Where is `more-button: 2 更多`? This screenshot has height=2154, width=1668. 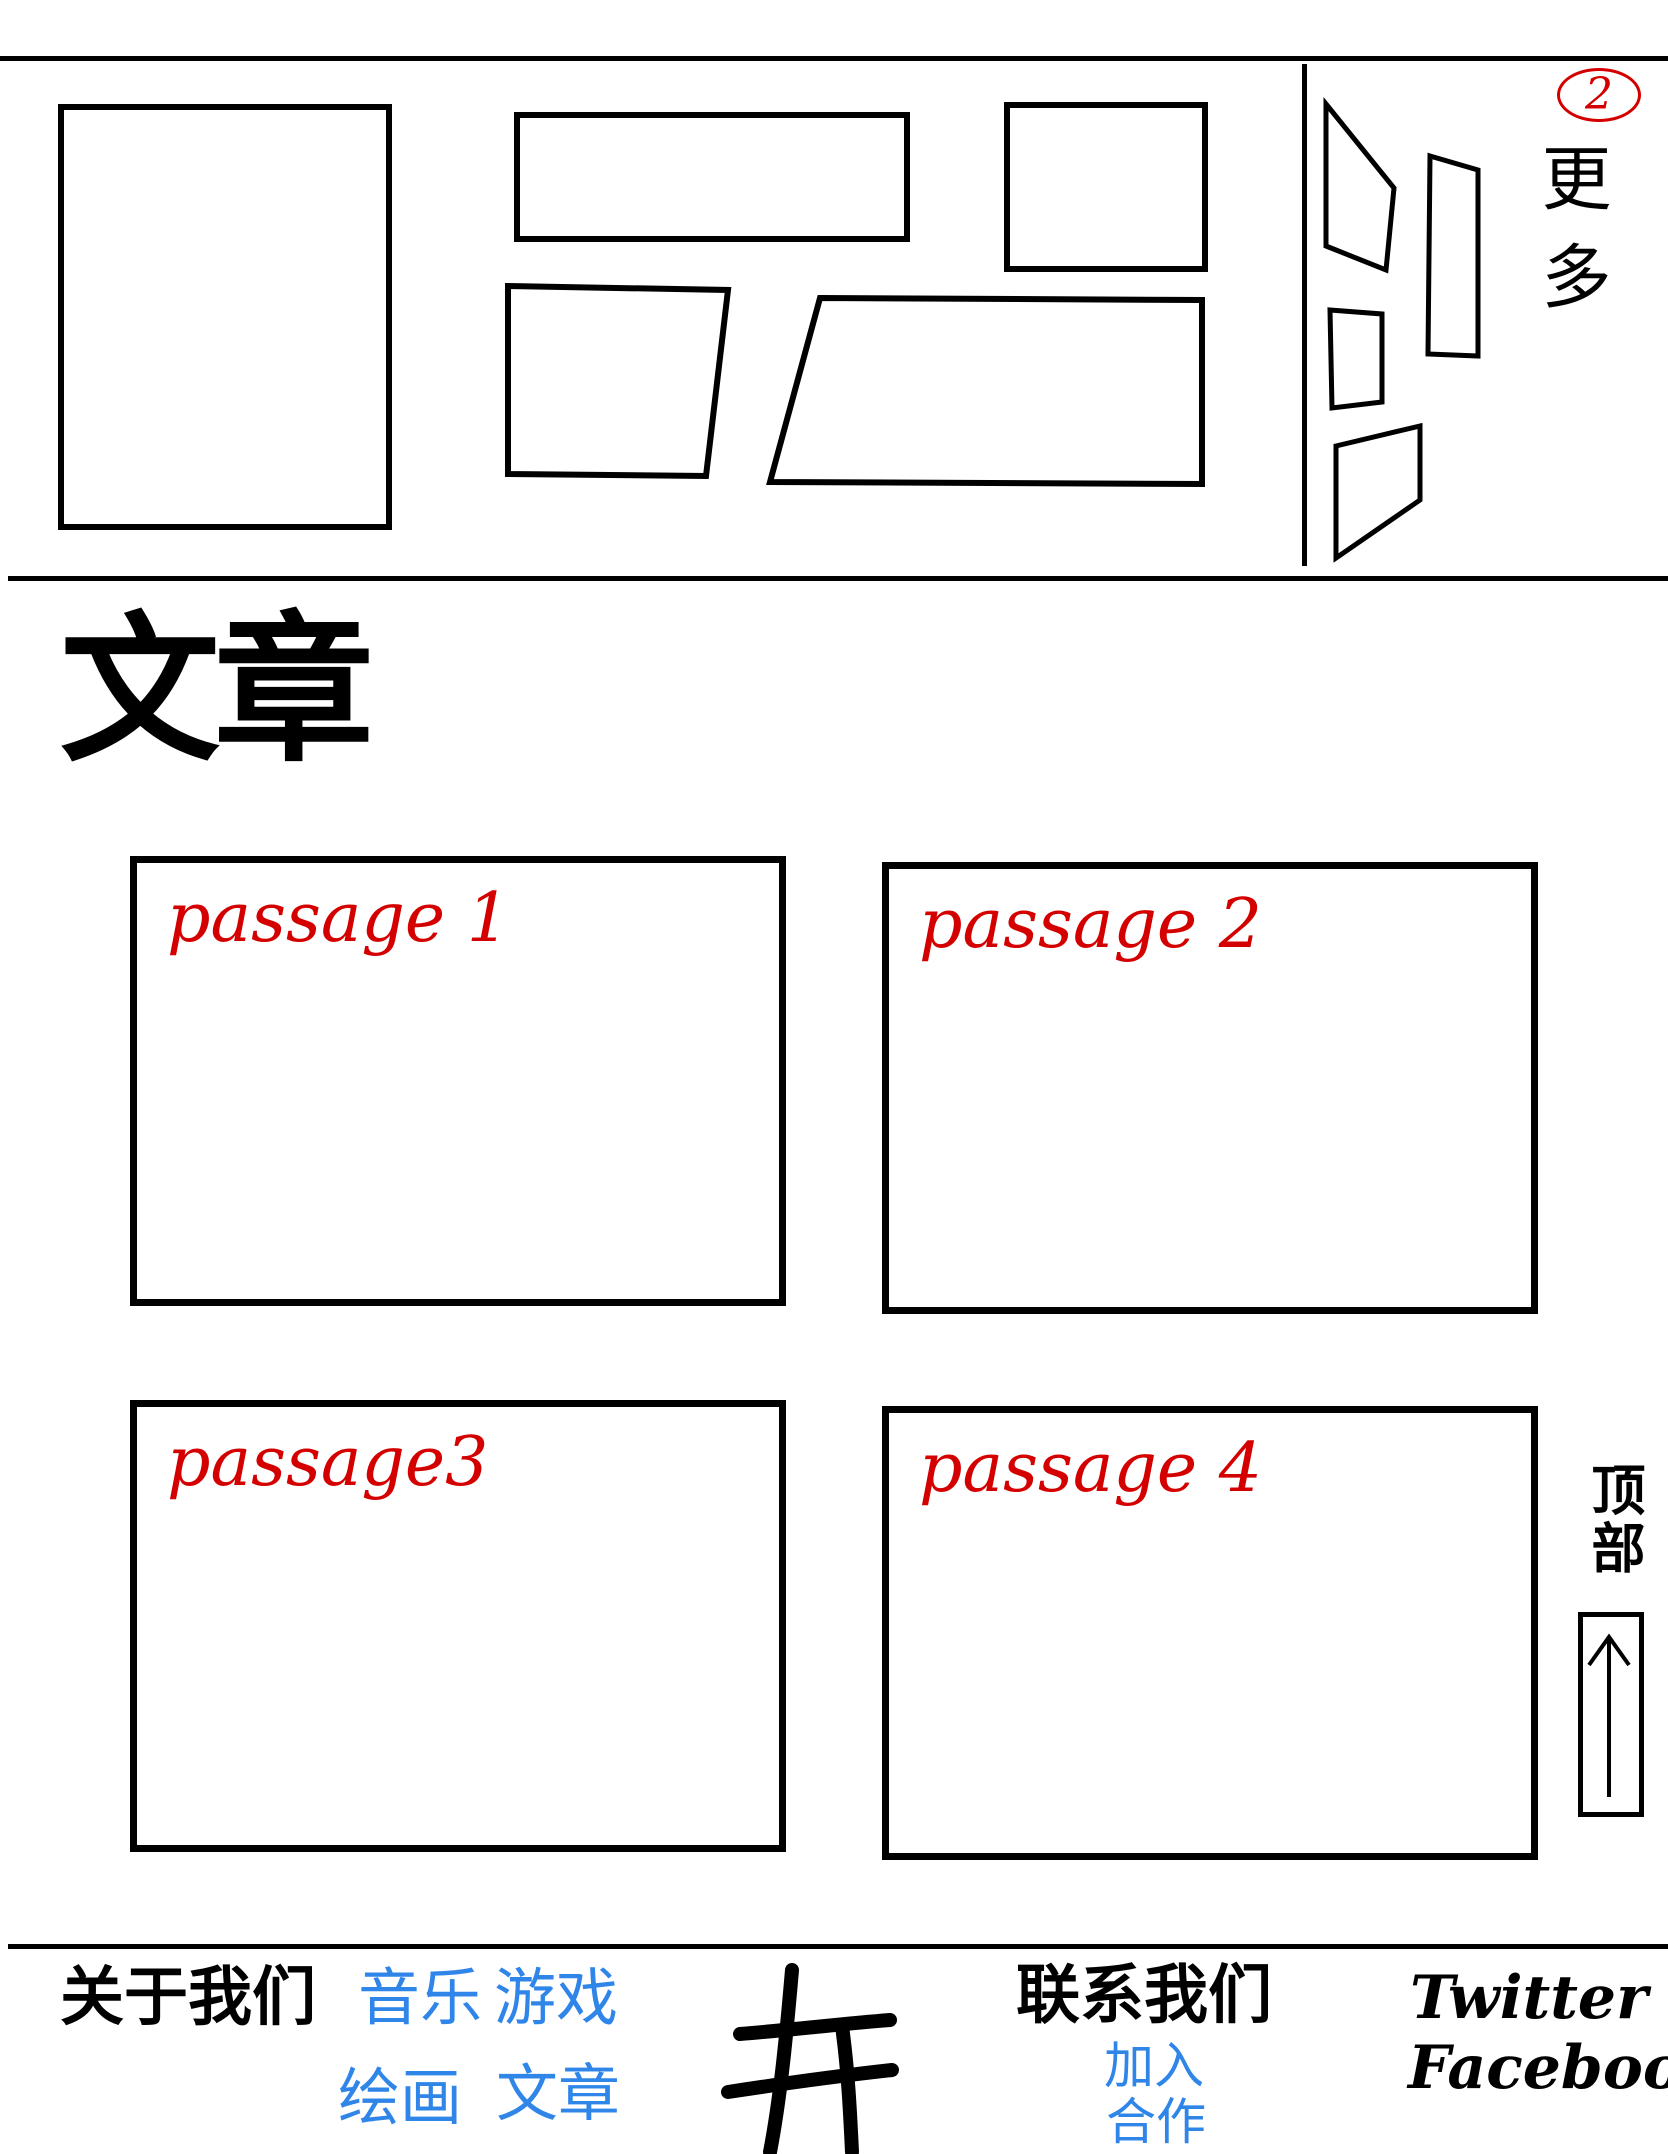
more-button: 2 更多 is located at coordinates (1592, 268).